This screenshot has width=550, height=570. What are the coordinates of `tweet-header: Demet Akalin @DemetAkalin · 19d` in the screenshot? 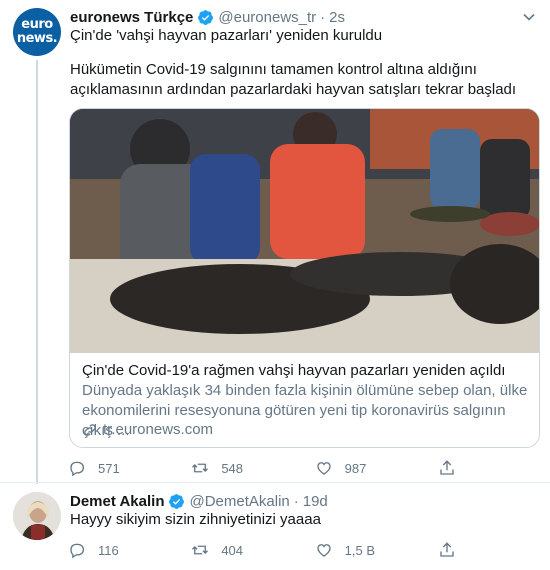 It's located at (199, 501).